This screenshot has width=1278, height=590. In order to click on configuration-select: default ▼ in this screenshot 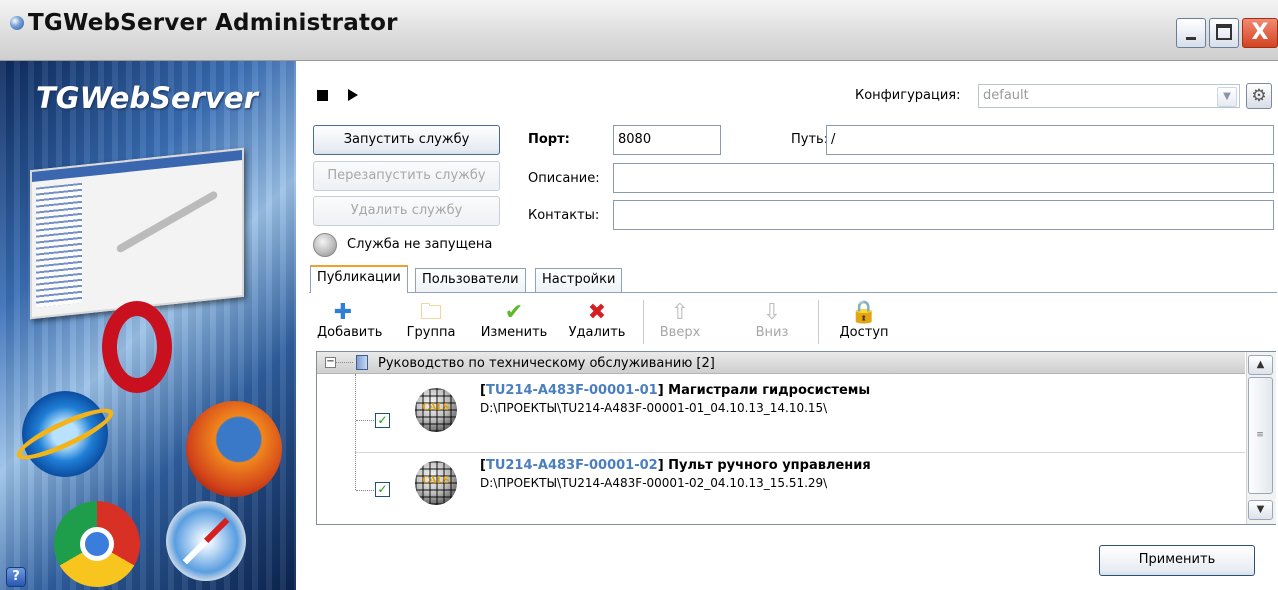, I will do `click(1109, 96)`.